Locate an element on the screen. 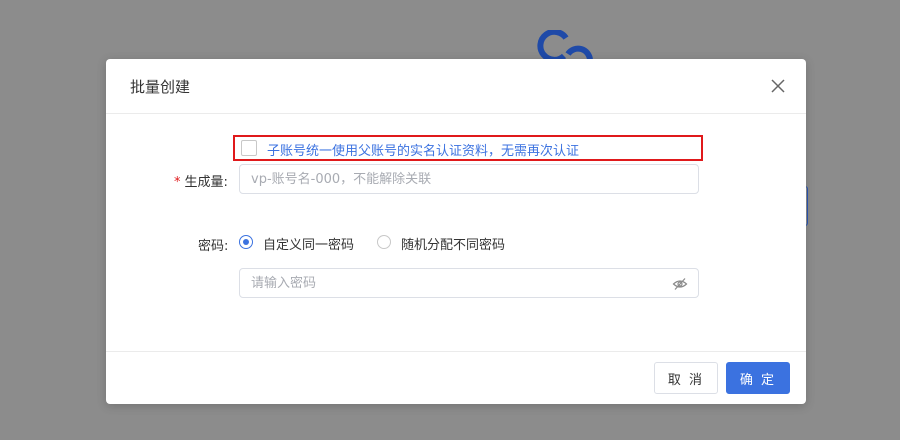  password-label: 密码: is located at coordinates (213, 246).